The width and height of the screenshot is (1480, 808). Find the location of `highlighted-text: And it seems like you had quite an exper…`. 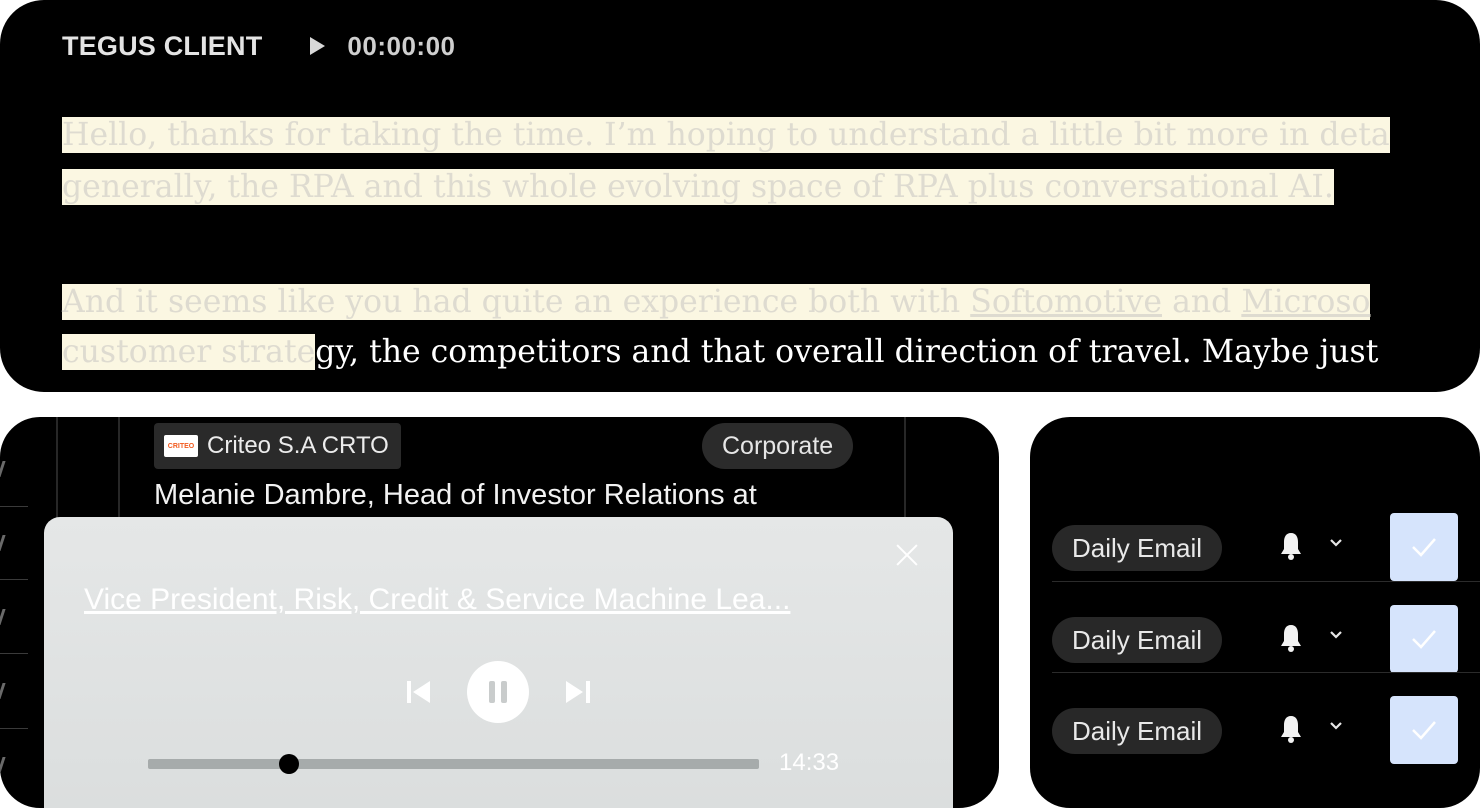

highlighted-text: And it seems like you had quite an exper… is located at coordinates (516, 302).